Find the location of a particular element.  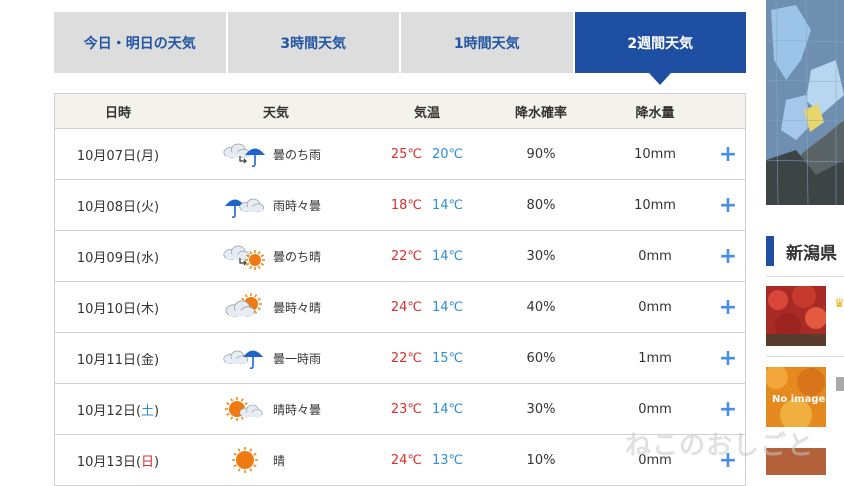

cloudy-then-rain-icon is located at coordinates (244, 155).